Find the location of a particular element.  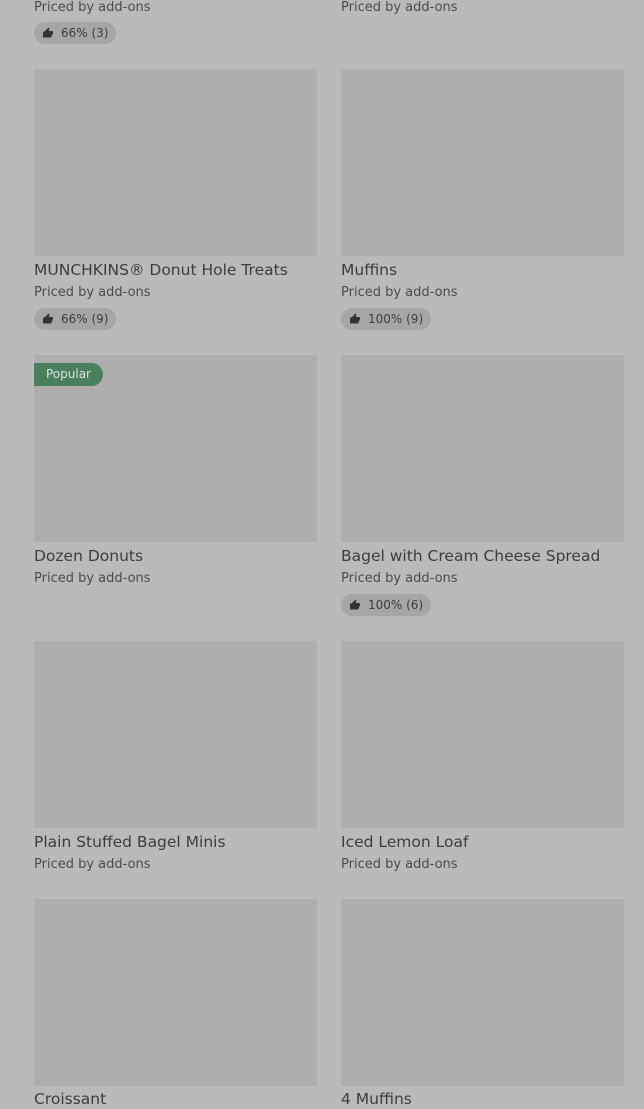

rating-text: 66% (3) is located at coordinates (85, 33).